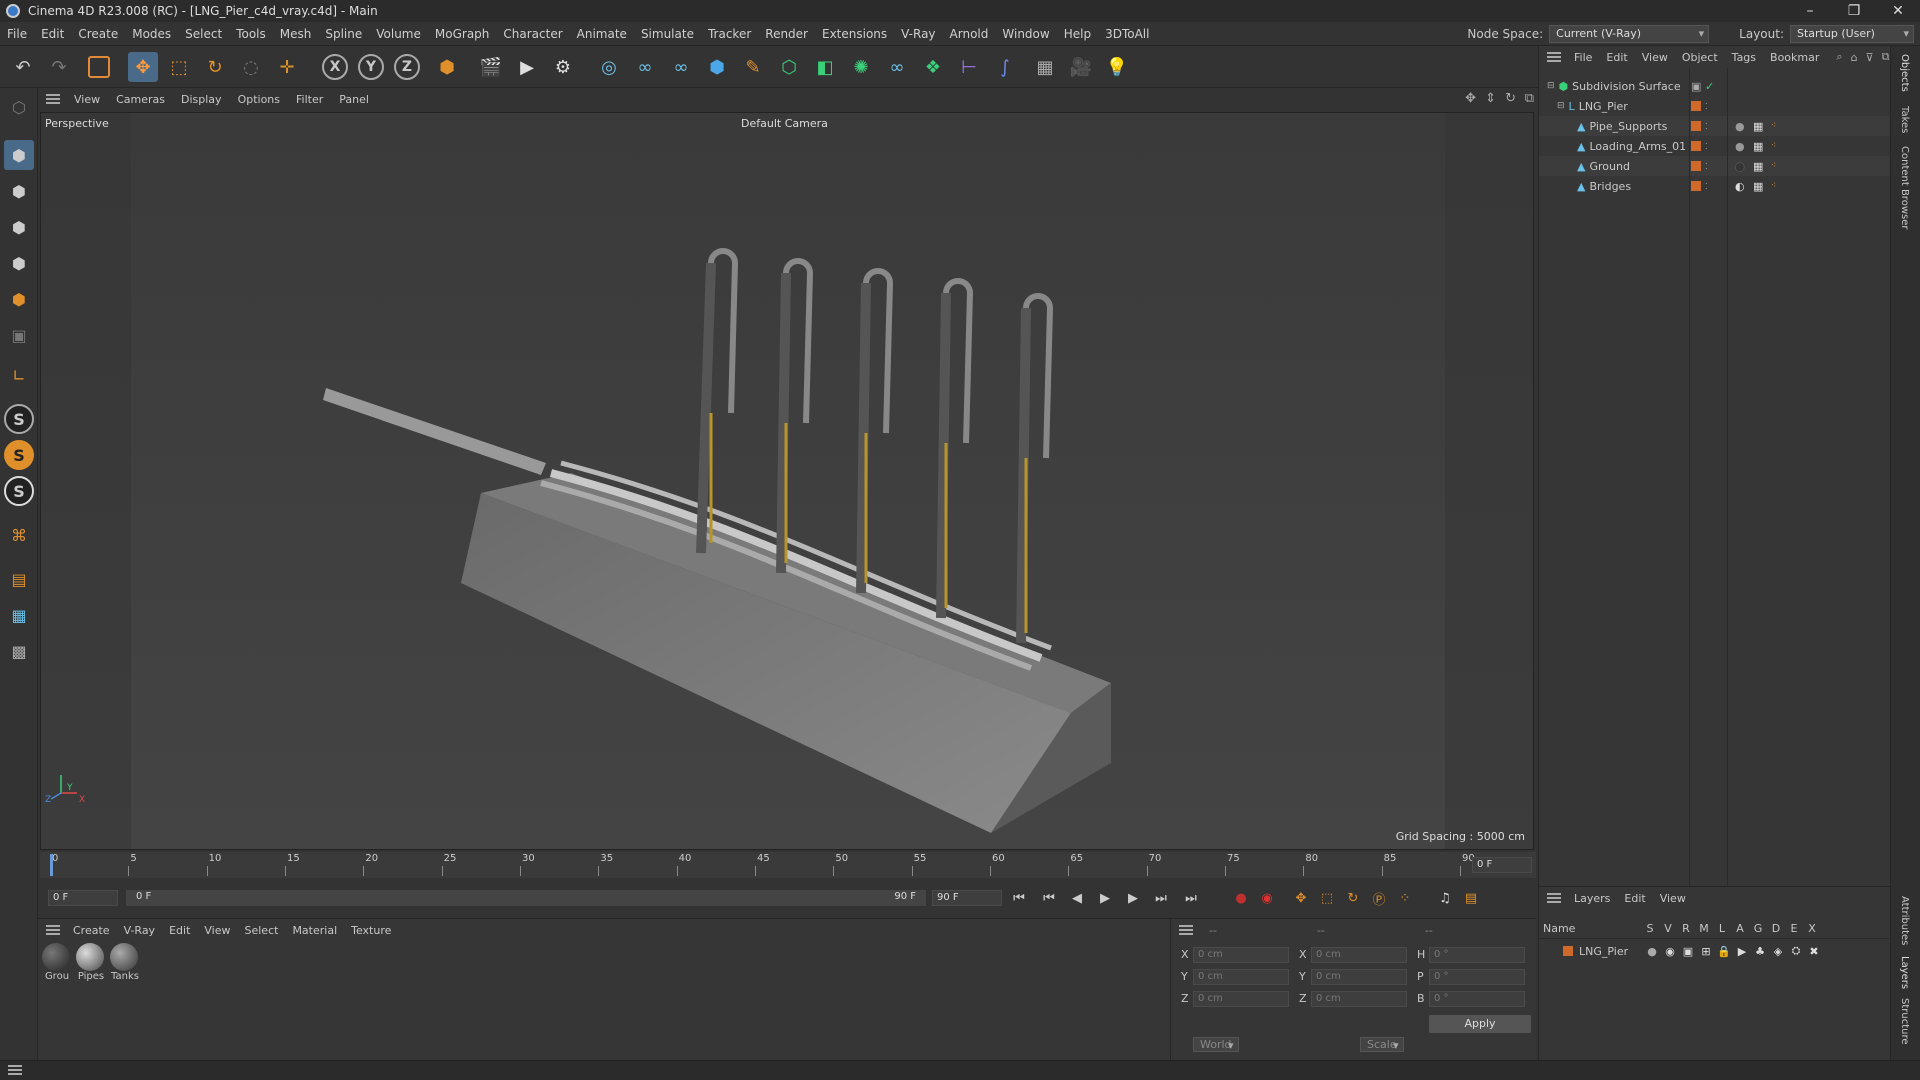 The width and height of the screenshot is (1920, 1080). What do you see at coordinates (1077, 34) in the screenshot?
I see `menu-help: Help` at bounding box center [1077, 34].